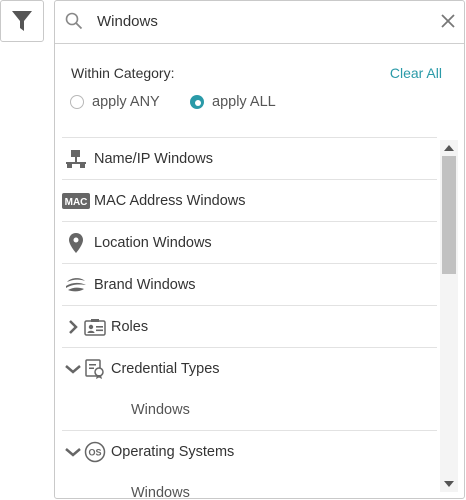 This screenshot has height=500, width=466. I want to click on clear-all-link: Clear All, so click(416, 73).